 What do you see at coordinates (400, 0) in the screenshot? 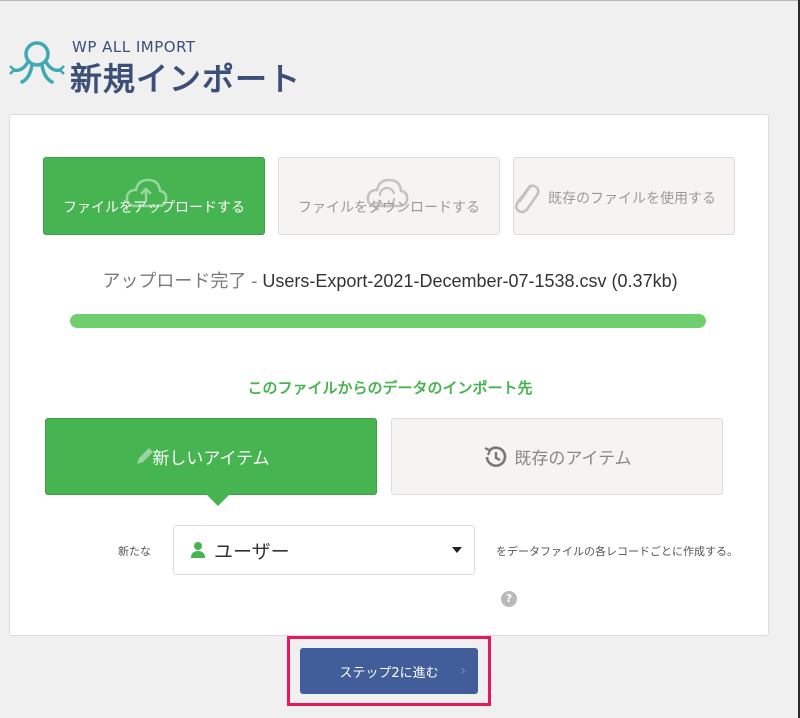
I see `window-top-border` at bounding box center [400, 0].